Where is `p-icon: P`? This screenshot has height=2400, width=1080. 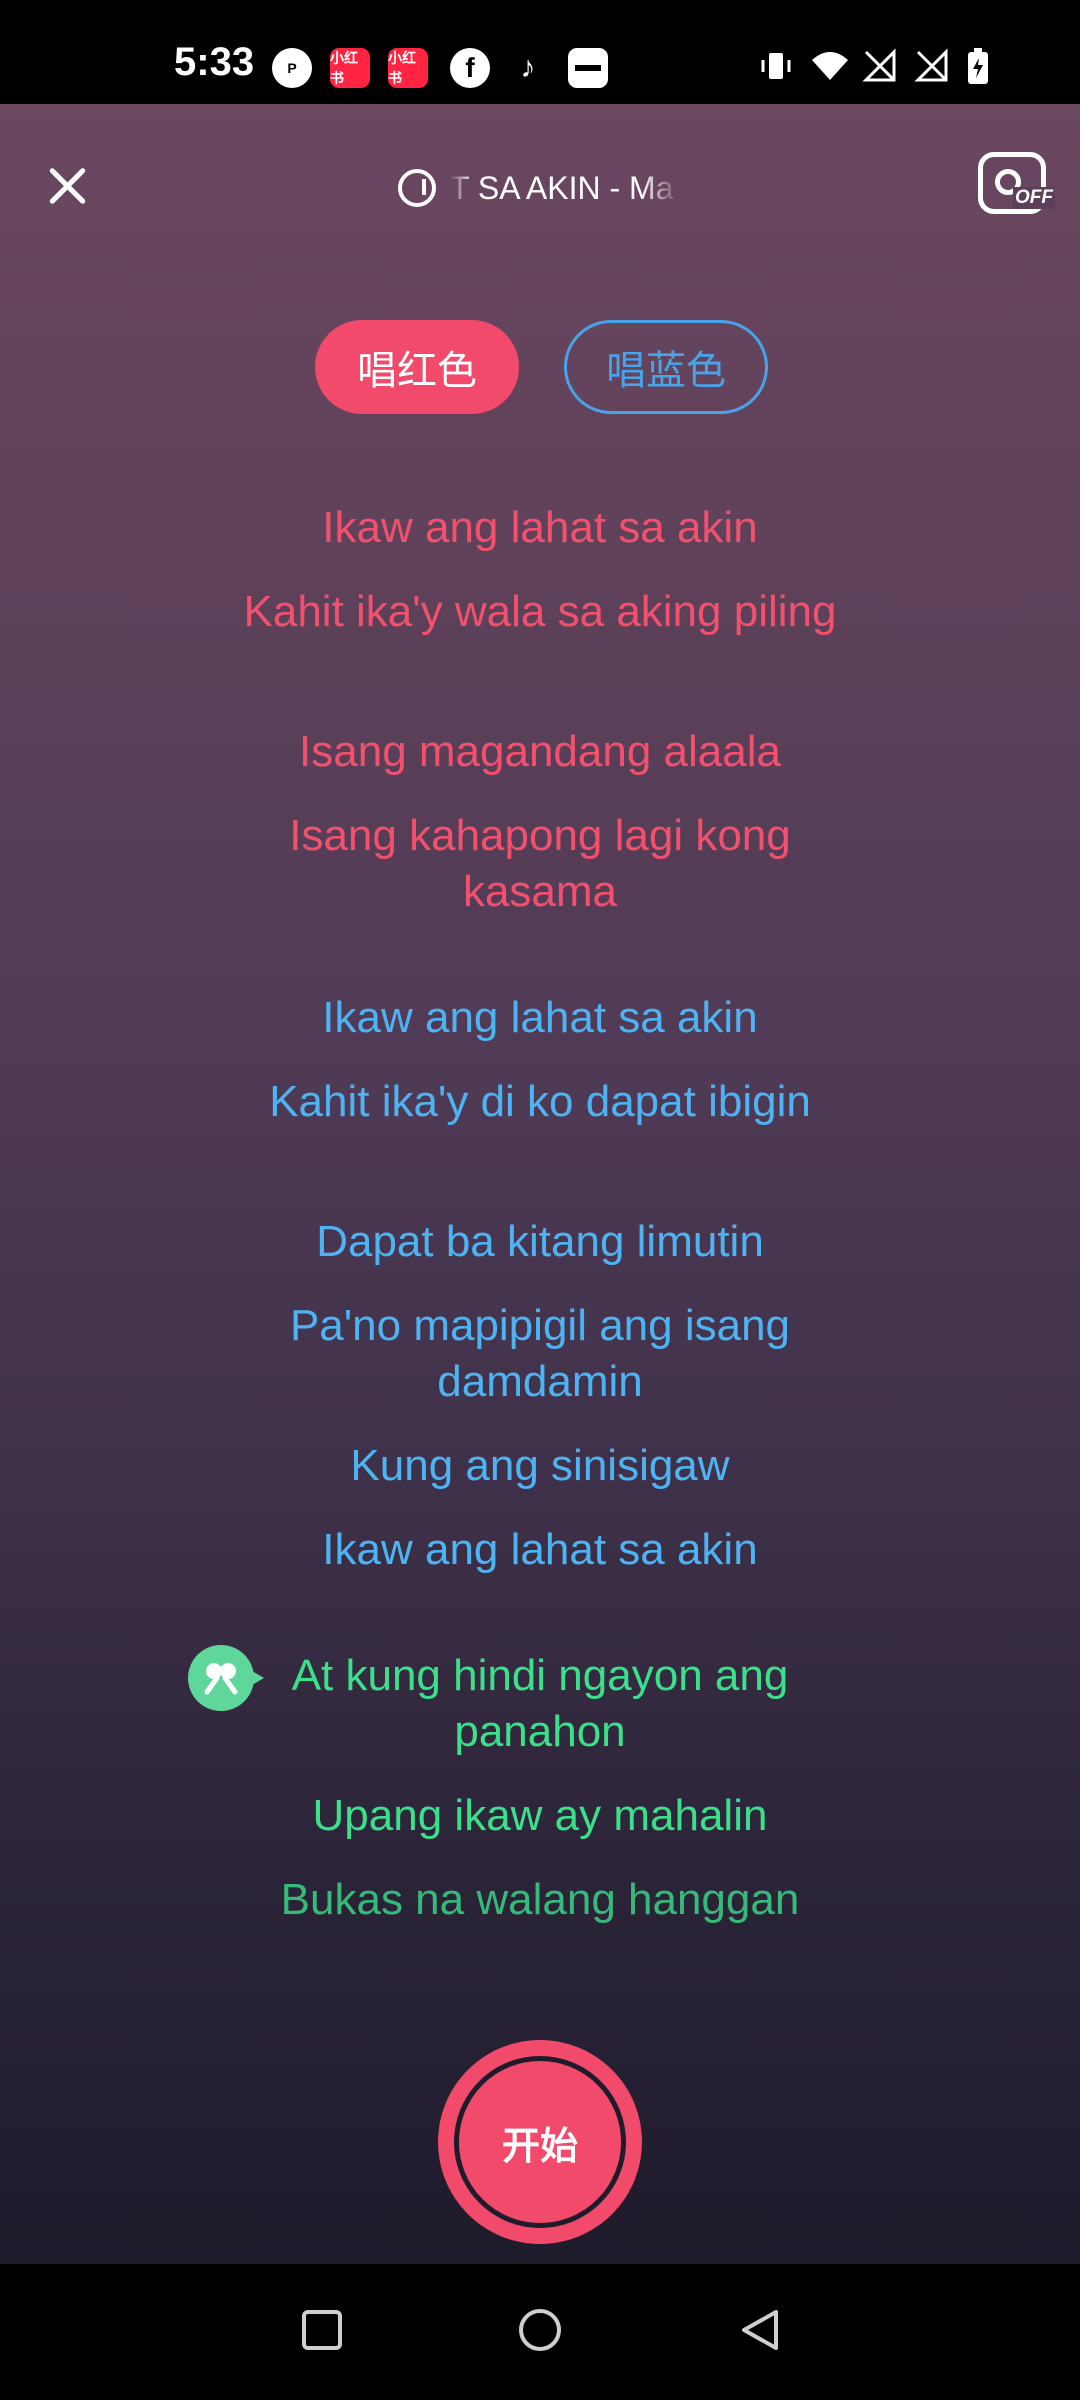 p-icon: P is located at coordinates (292, 68).